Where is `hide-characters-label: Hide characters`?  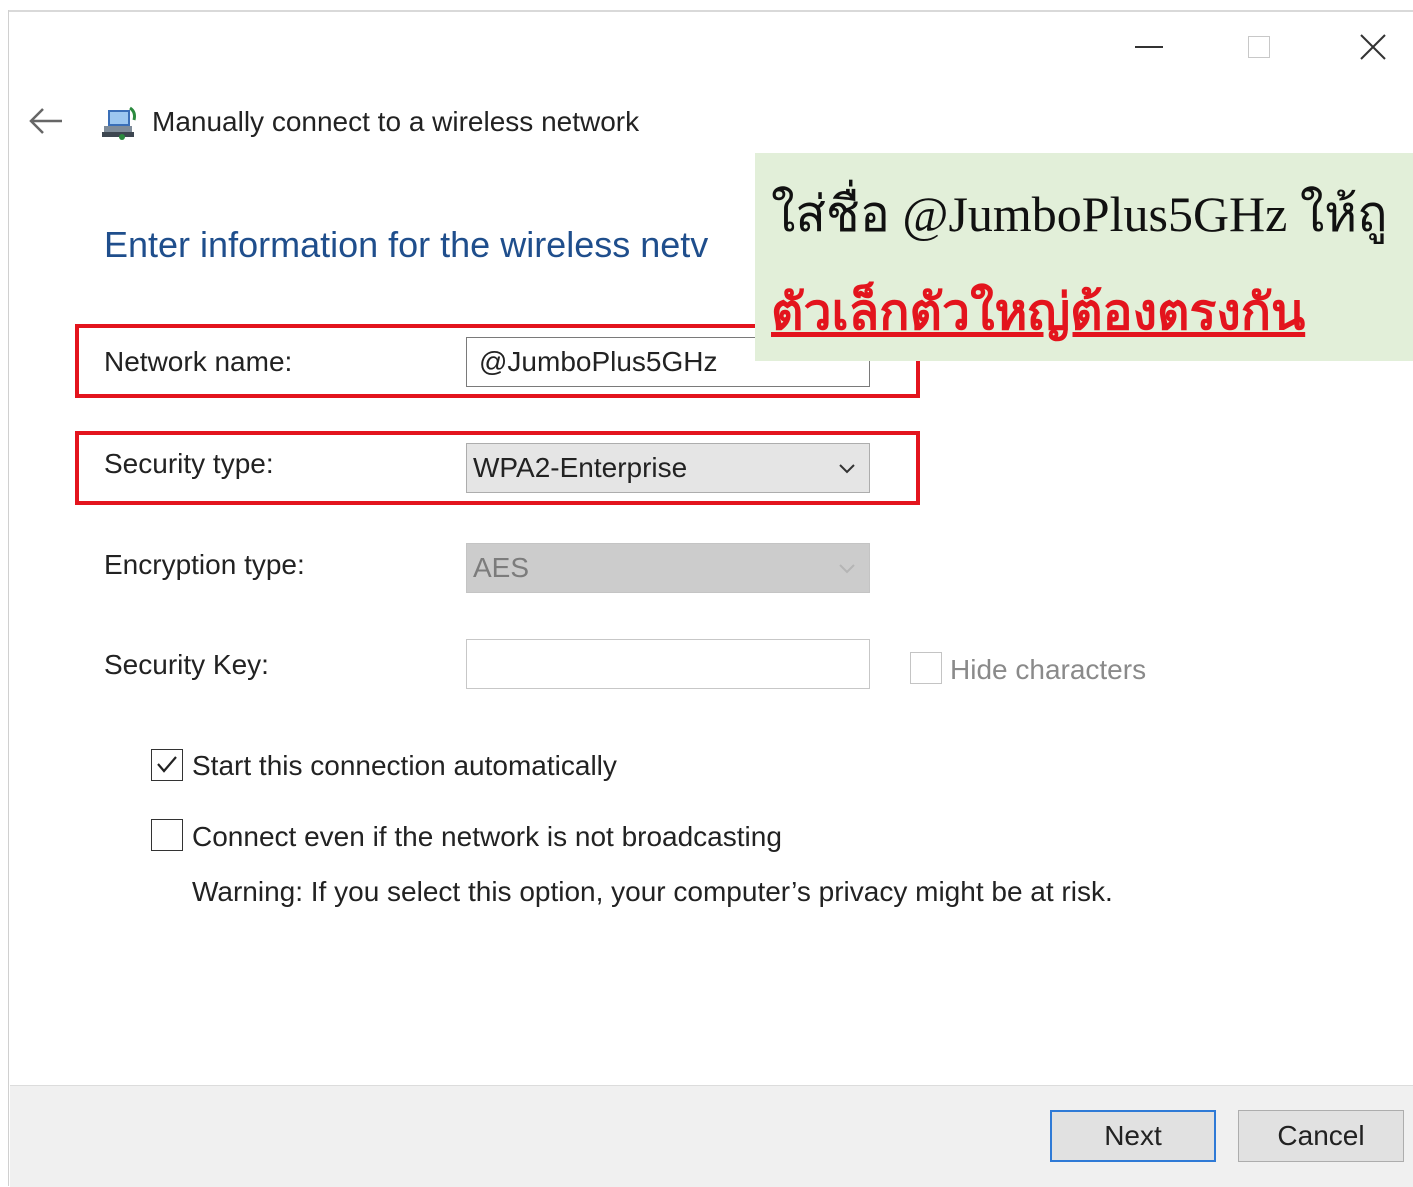
hide-characters-label: Hide characters is located at coordinates (1048, 669).